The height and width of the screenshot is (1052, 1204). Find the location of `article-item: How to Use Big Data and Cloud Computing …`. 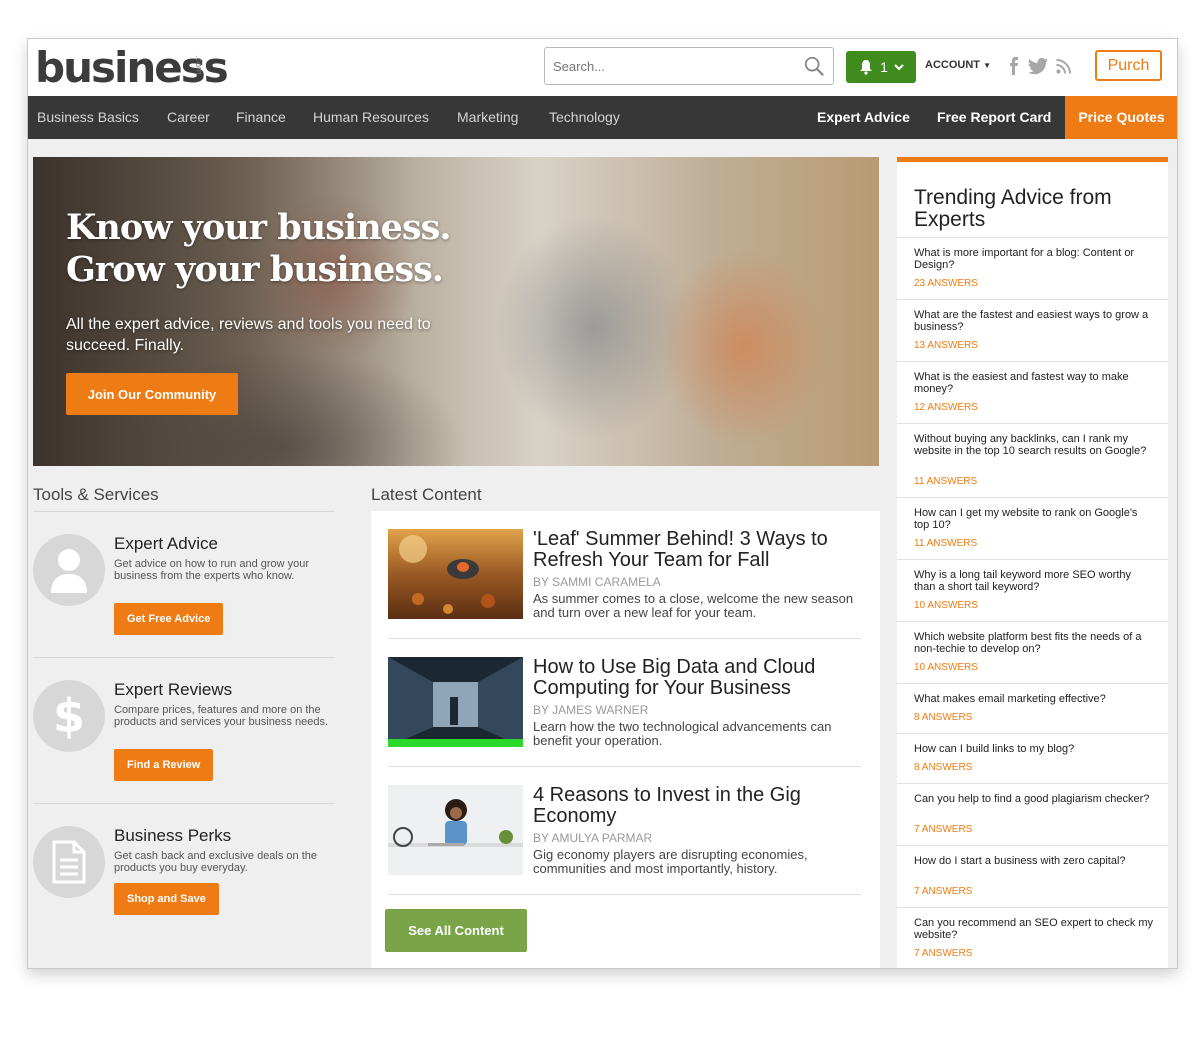

article-item: How to Use Big Data and Cloud Computing … is located at coordinates (624, 703).